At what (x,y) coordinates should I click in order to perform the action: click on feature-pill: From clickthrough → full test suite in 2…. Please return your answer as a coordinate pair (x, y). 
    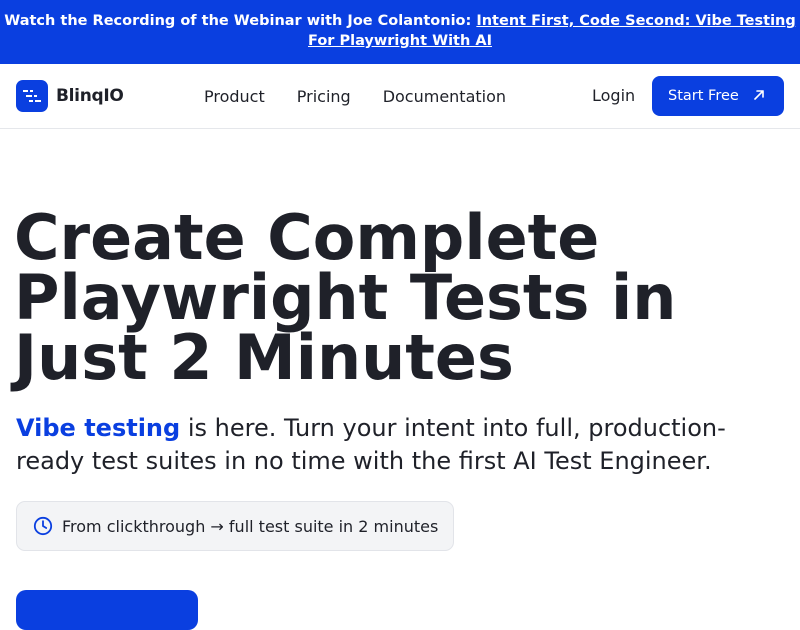
    Looking at the image, I should click on (235, 526).